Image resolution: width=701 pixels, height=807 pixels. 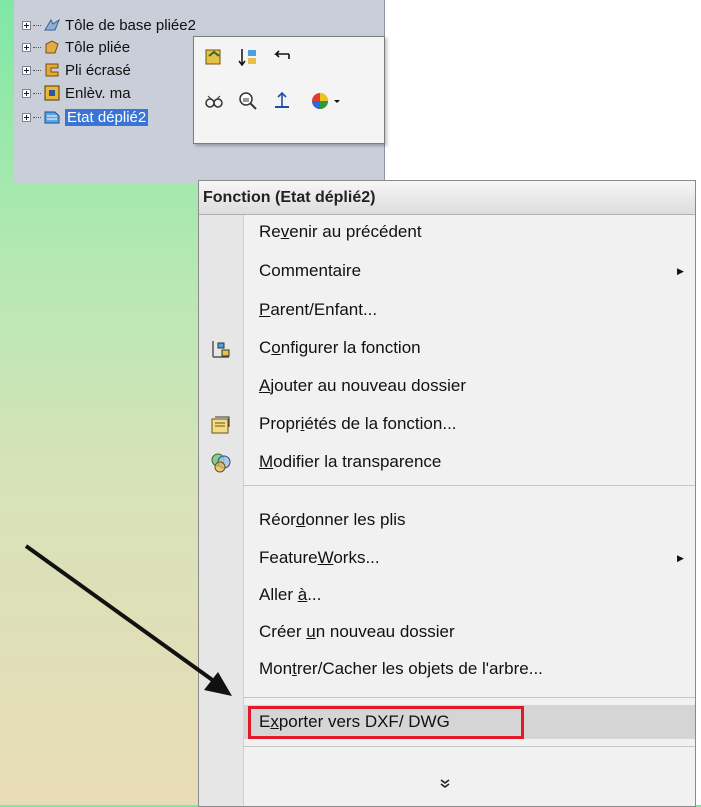 What do you see at coordinates (128, 620) in the screenshot?
I see `annotation-arrow` at bounding box center [128, 620].